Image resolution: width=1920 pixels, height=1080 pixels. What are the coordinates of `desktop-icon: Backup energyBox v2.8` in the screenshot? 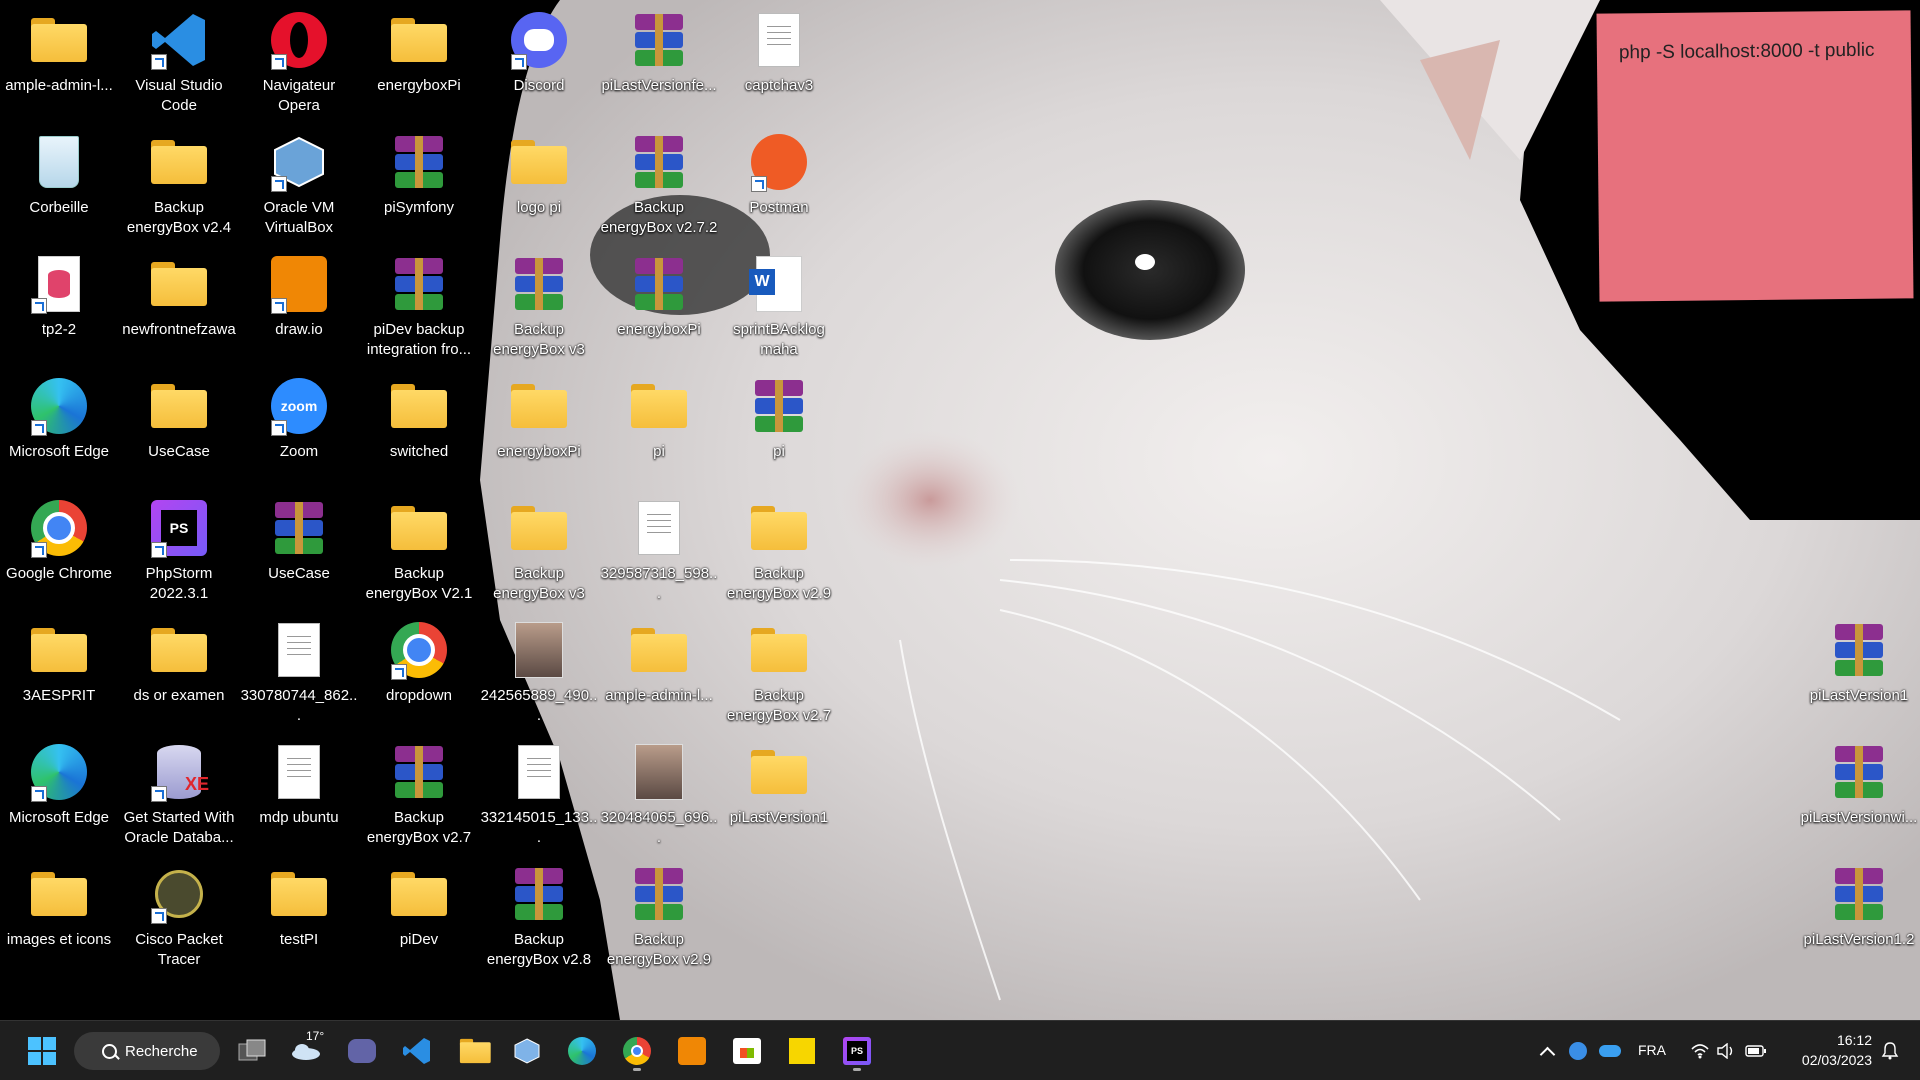 It's located at (539, 915).